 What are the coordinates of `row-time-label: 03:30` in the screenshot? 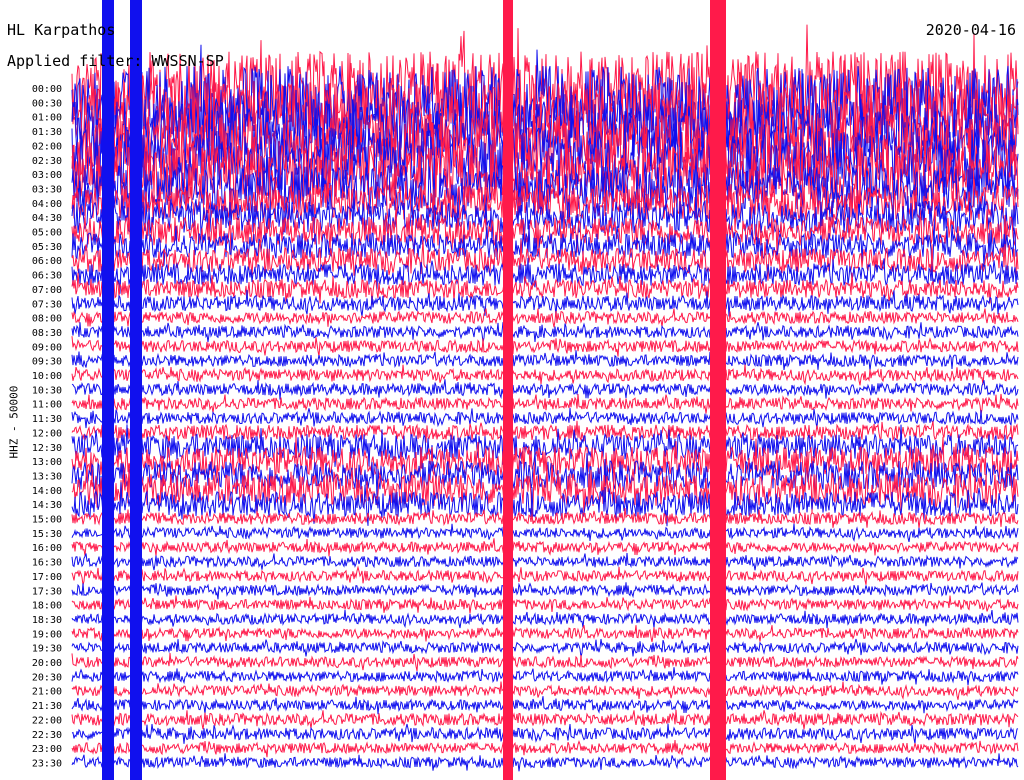 It's located at (47, 189).